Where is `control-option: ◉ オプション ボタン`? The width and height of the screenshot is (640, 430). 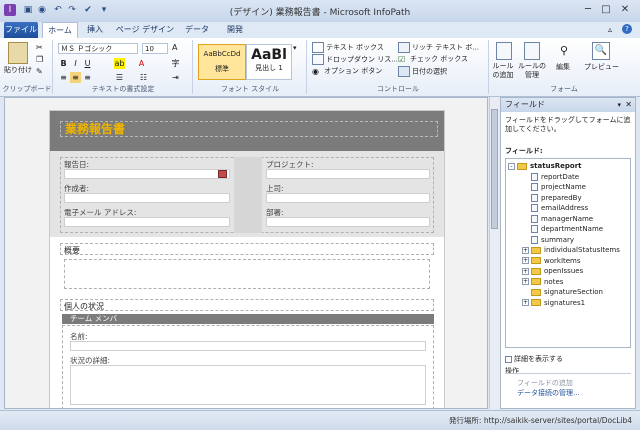
control-option: ◉ オプション ボタン is located at coordinates (347, 71).